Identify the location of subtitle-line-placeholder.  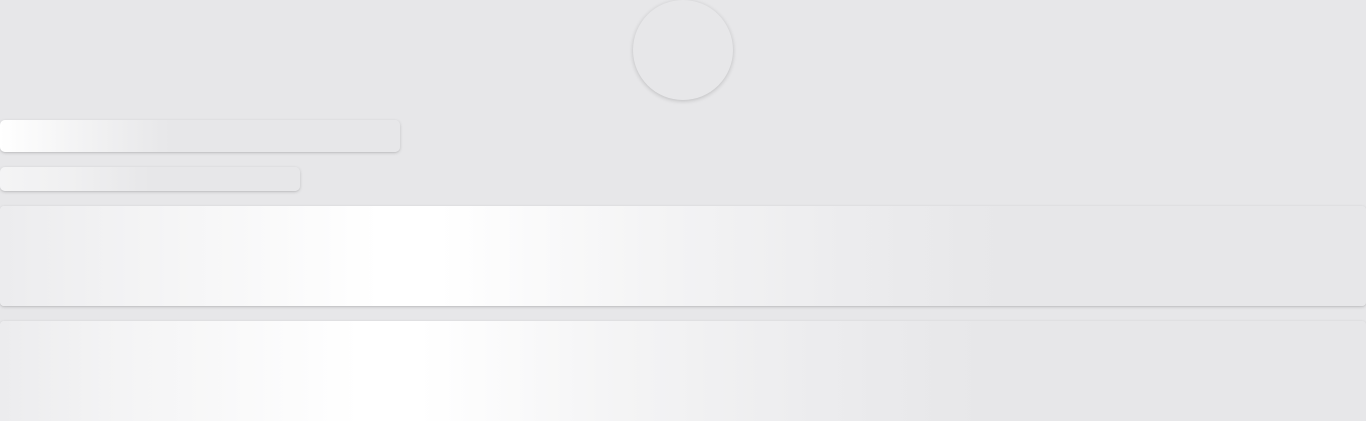
(150, 179).